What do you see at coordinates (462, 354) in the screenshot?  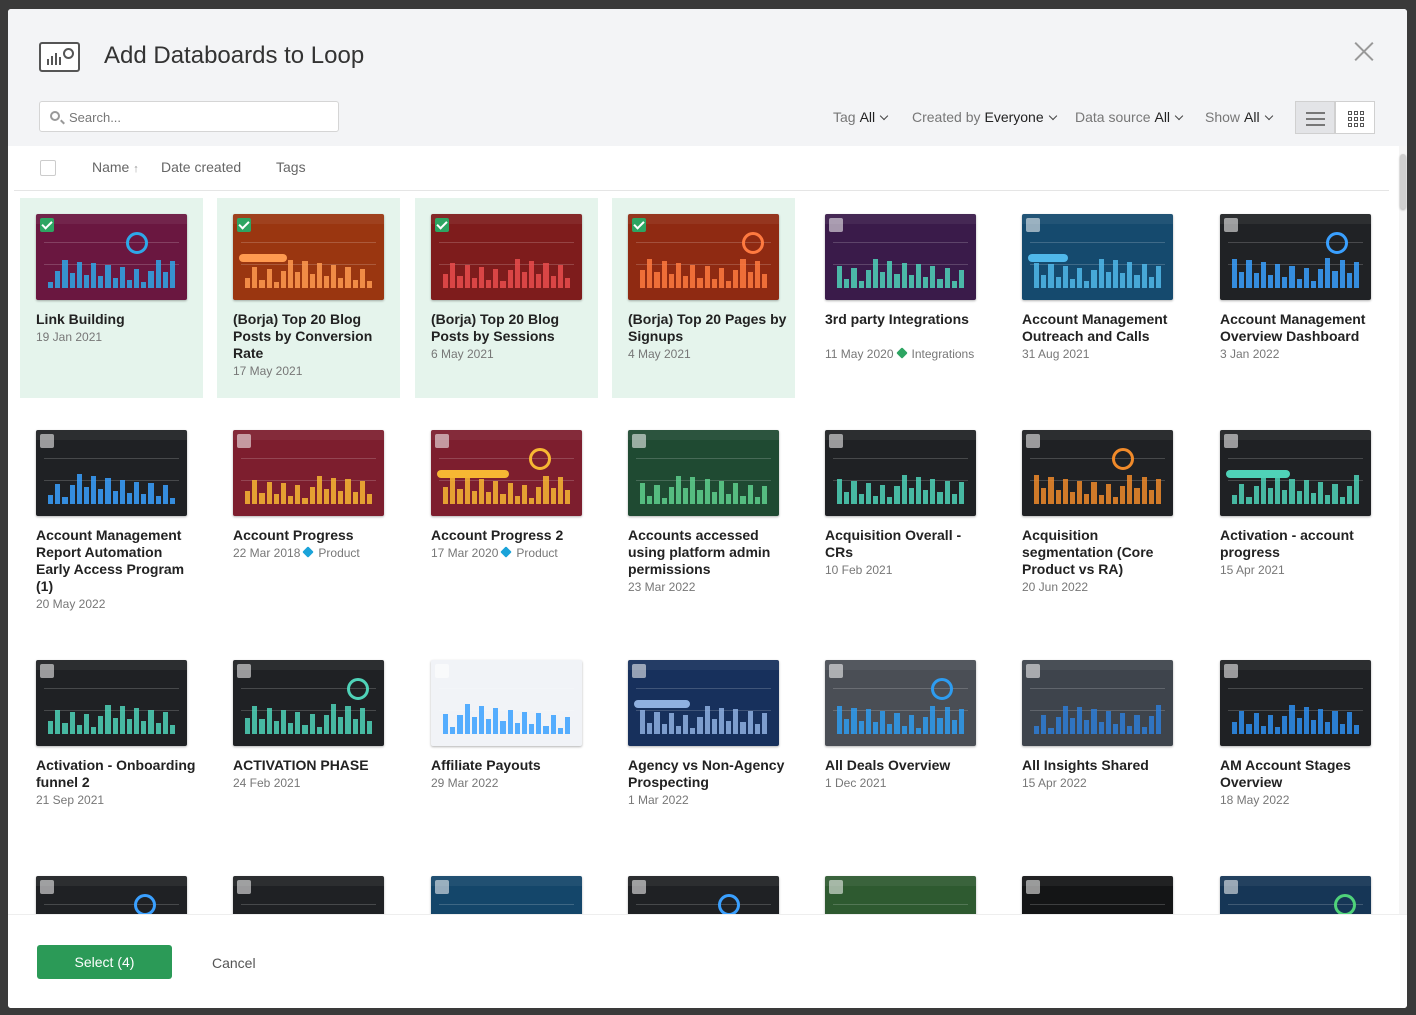 I see `databoard-date: 6 May 2021` at bounding box center [462, 354].